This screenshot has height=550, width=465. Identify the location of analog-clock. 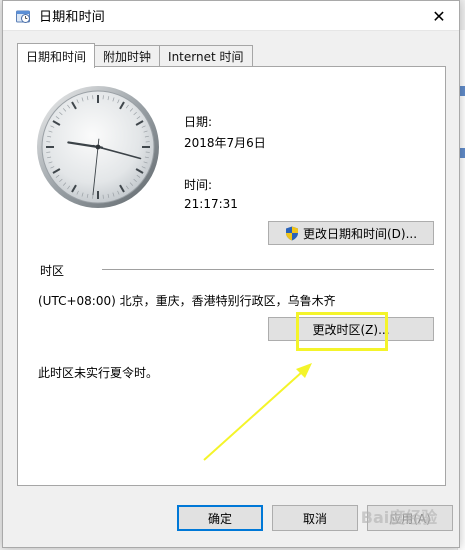
(98, 147).